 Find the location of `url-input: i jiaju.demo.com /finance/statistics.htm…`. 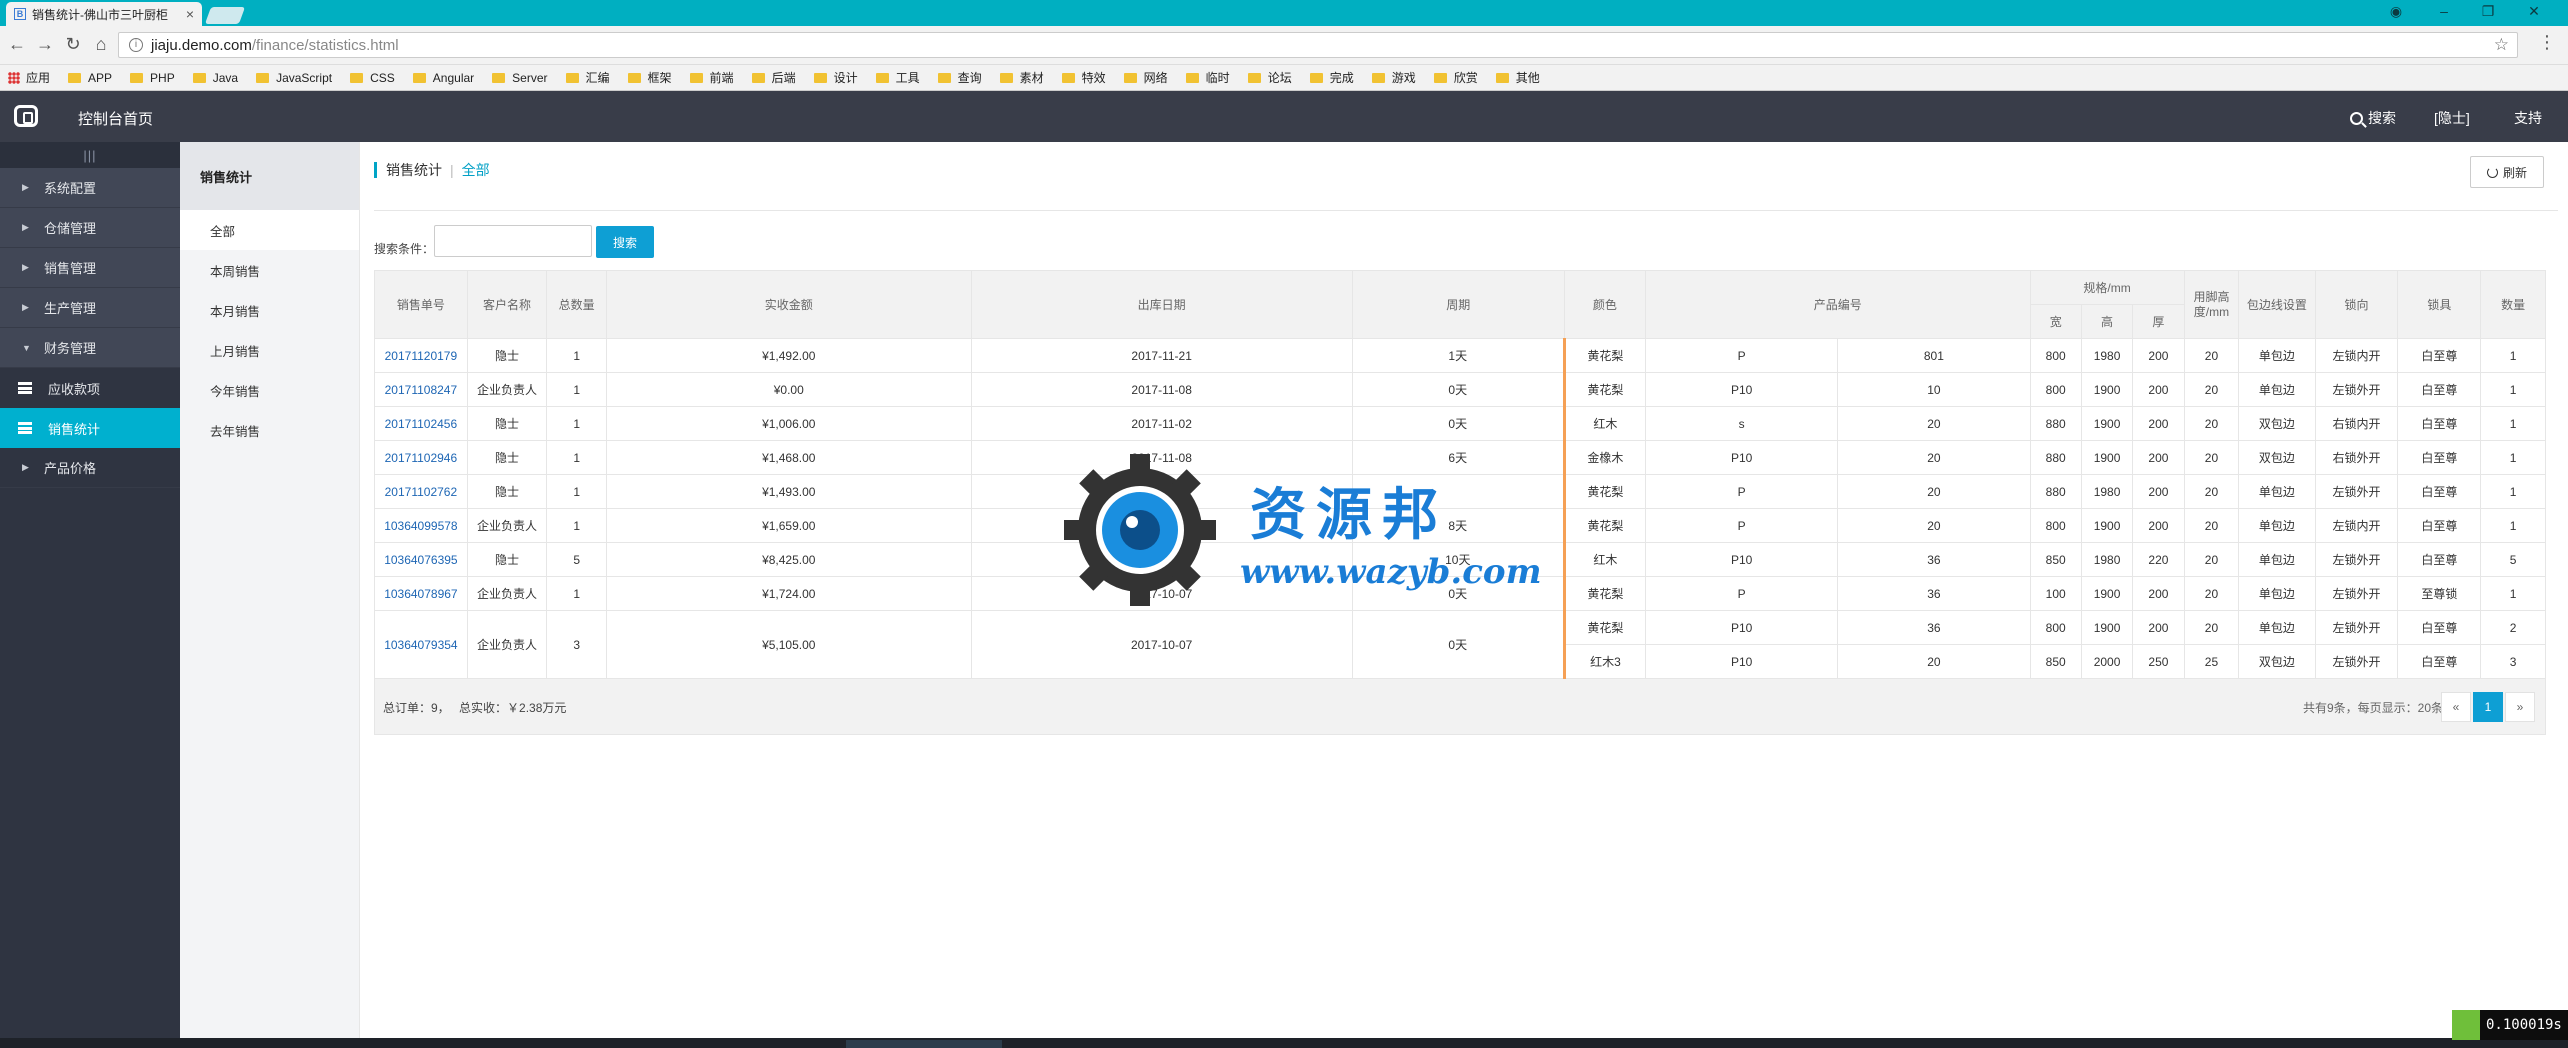

url-input: i jiaju.demo.com /finance/statistics.htm… is located at coordinates (1318, 45).